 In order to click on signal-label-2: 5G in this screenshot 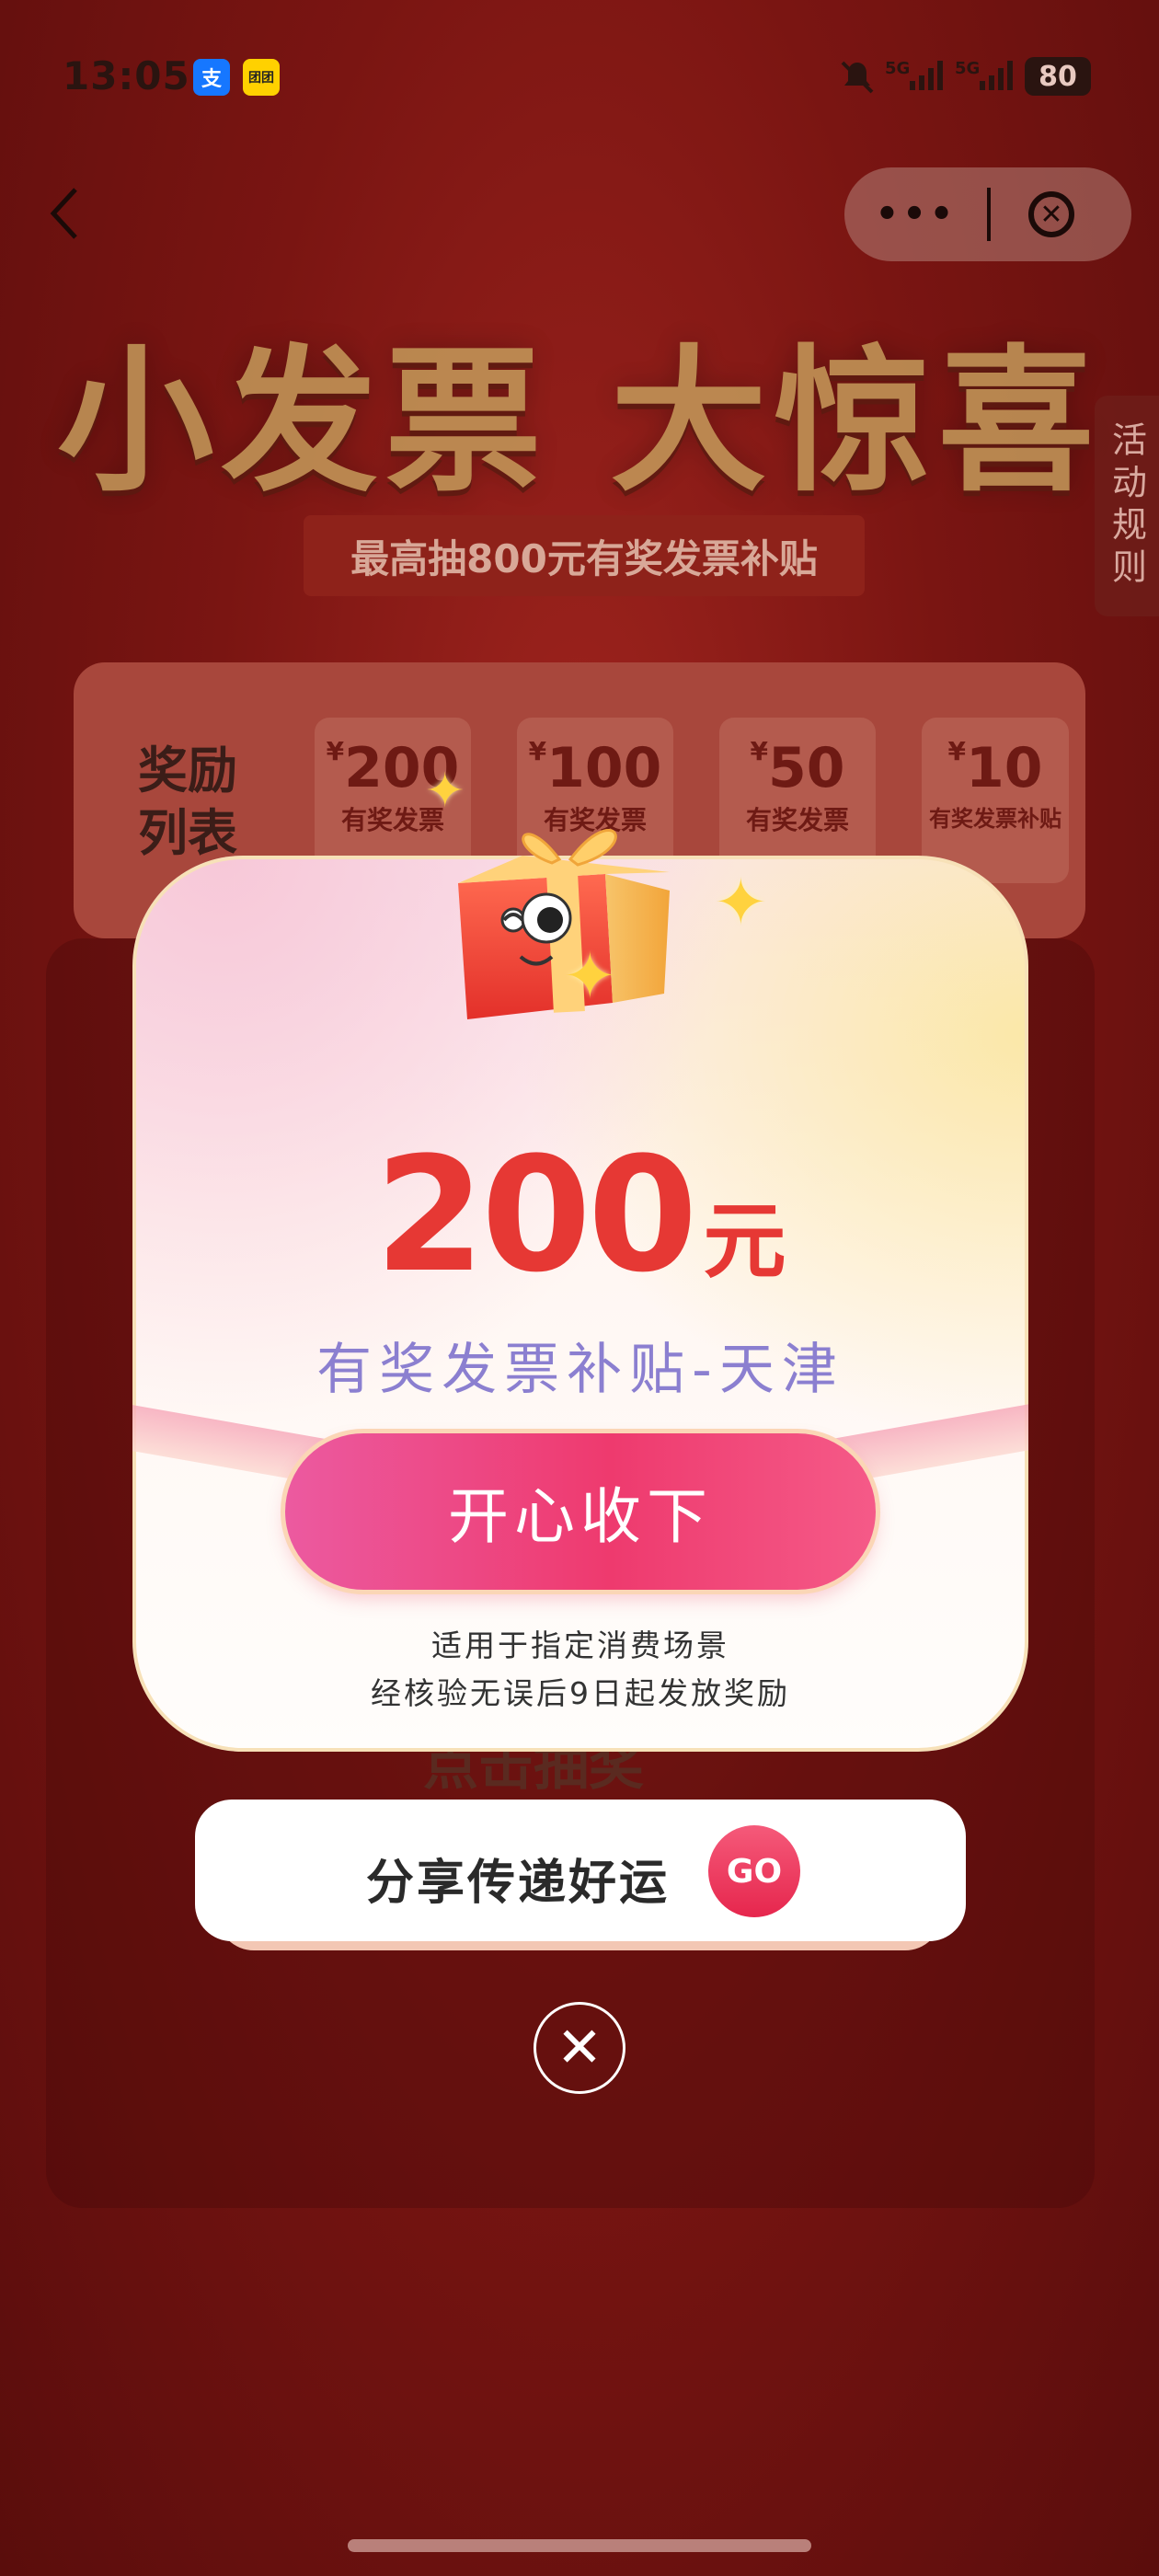, I will do `click(968, 68)`.